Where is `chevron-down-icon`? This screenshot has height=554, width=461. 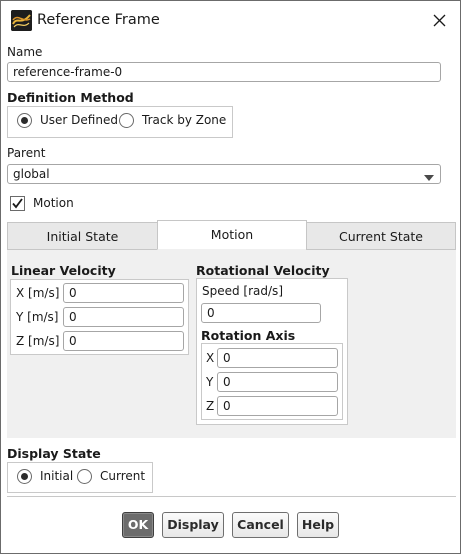 chevron-down-icon is located at coordinates (429, 178).